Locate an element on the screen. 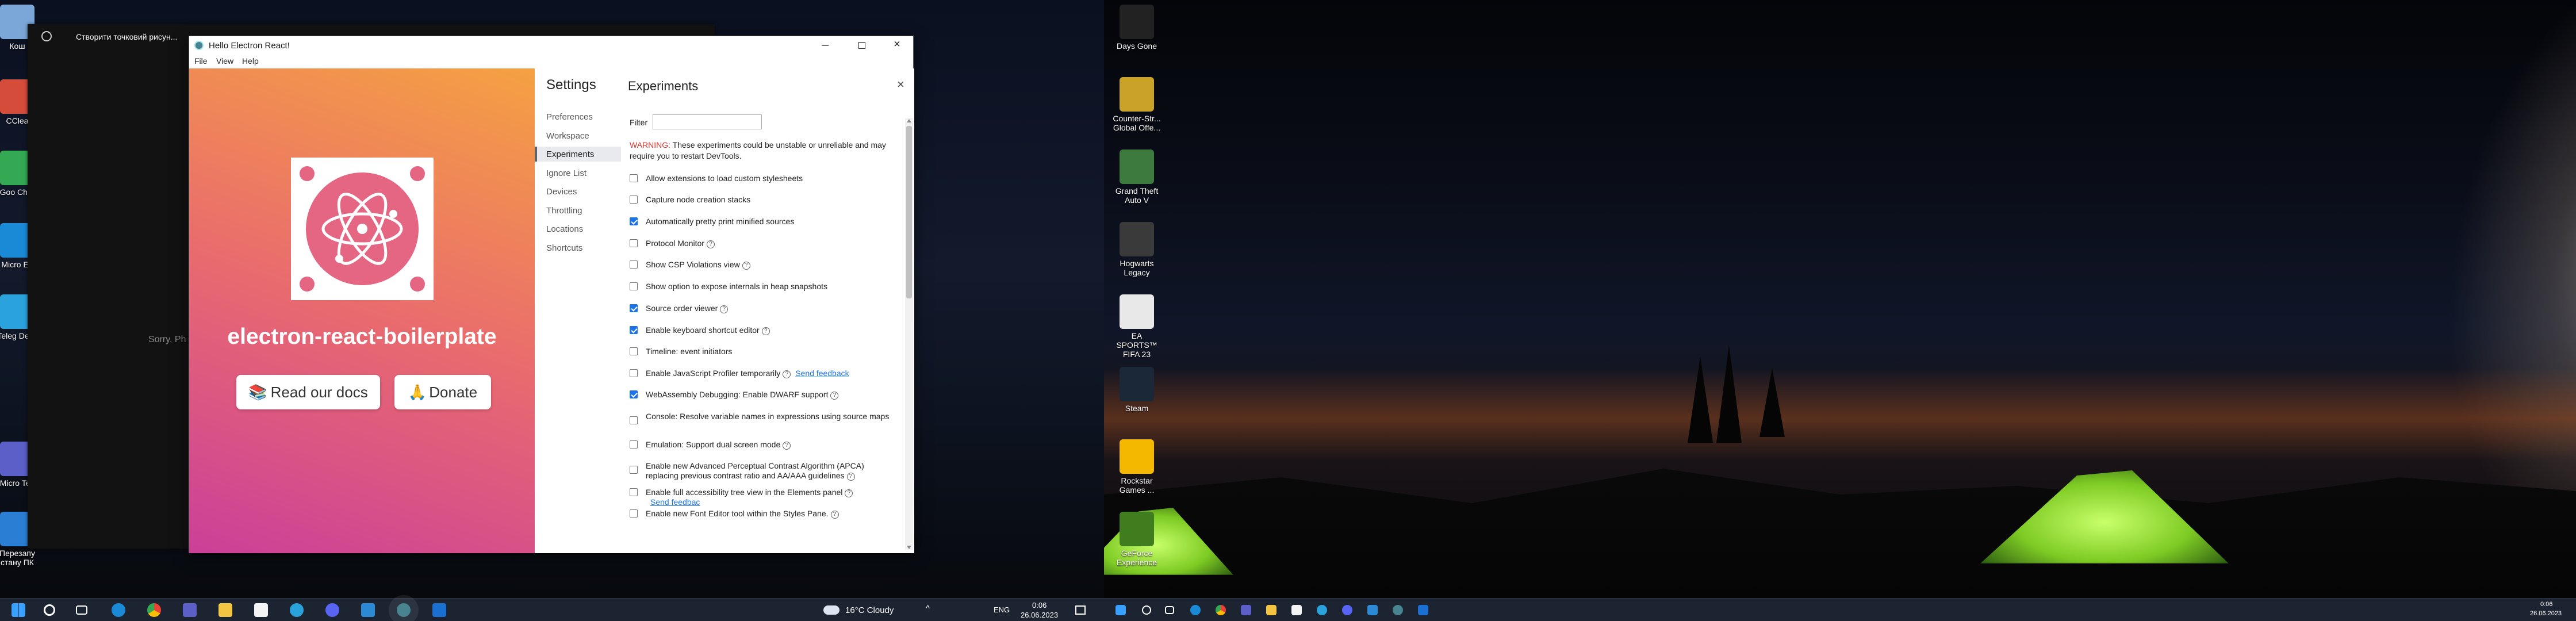 This screenshot has width=2576, height=621. settings-close-icon: × is located at coordinates (900, 84).